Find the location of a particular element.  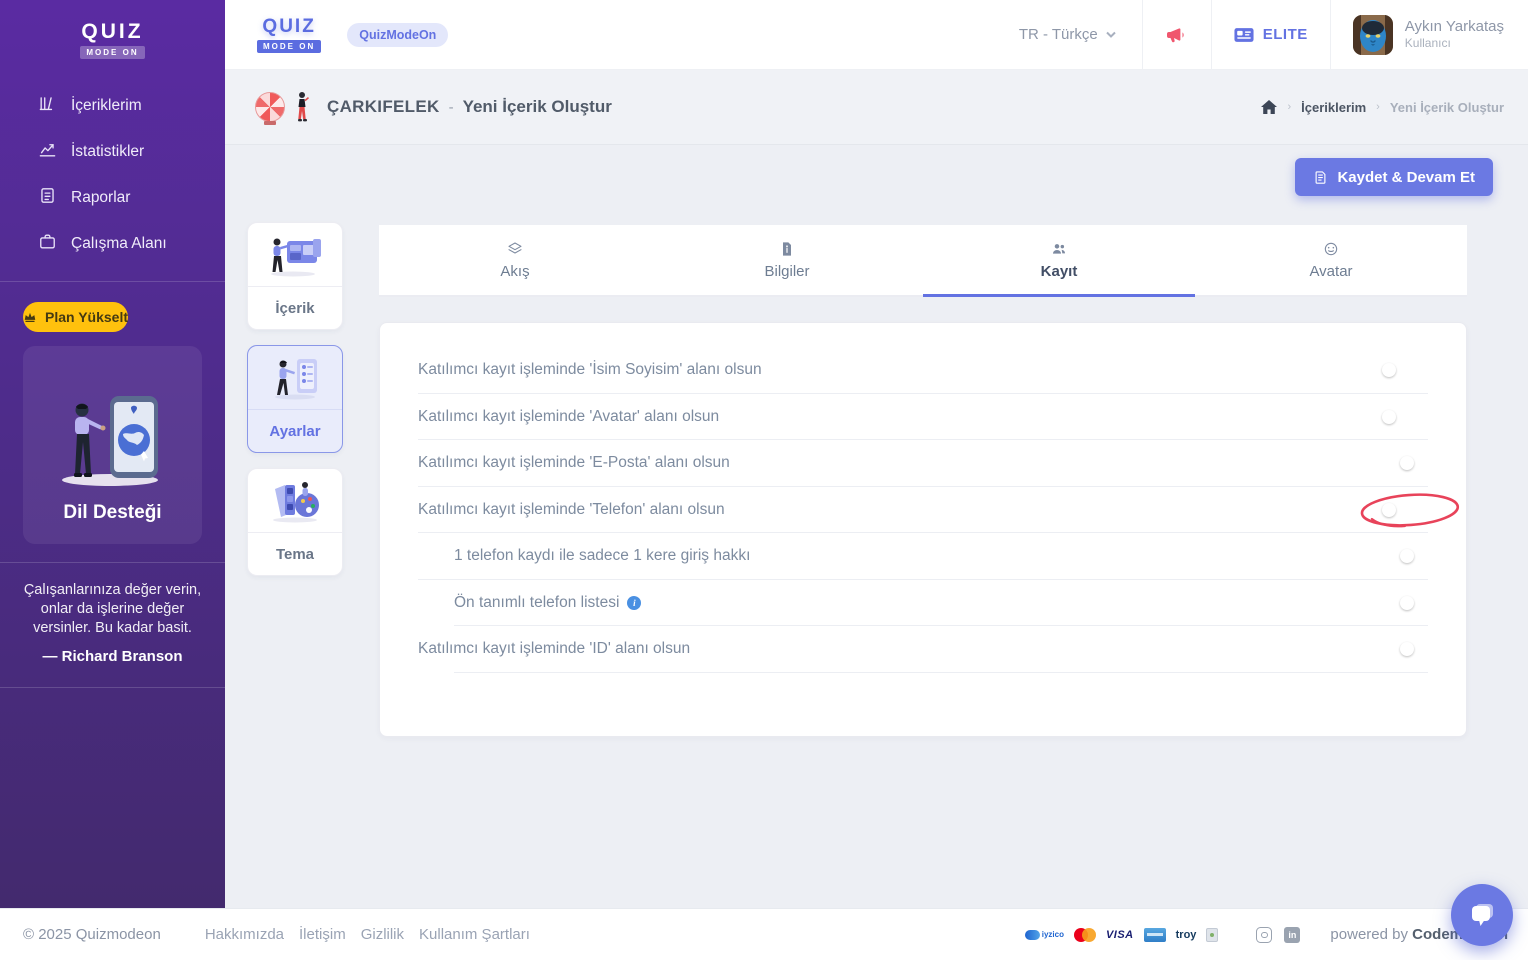

language-selector: TR - Türkçe is located at coordinates (1067, 34).